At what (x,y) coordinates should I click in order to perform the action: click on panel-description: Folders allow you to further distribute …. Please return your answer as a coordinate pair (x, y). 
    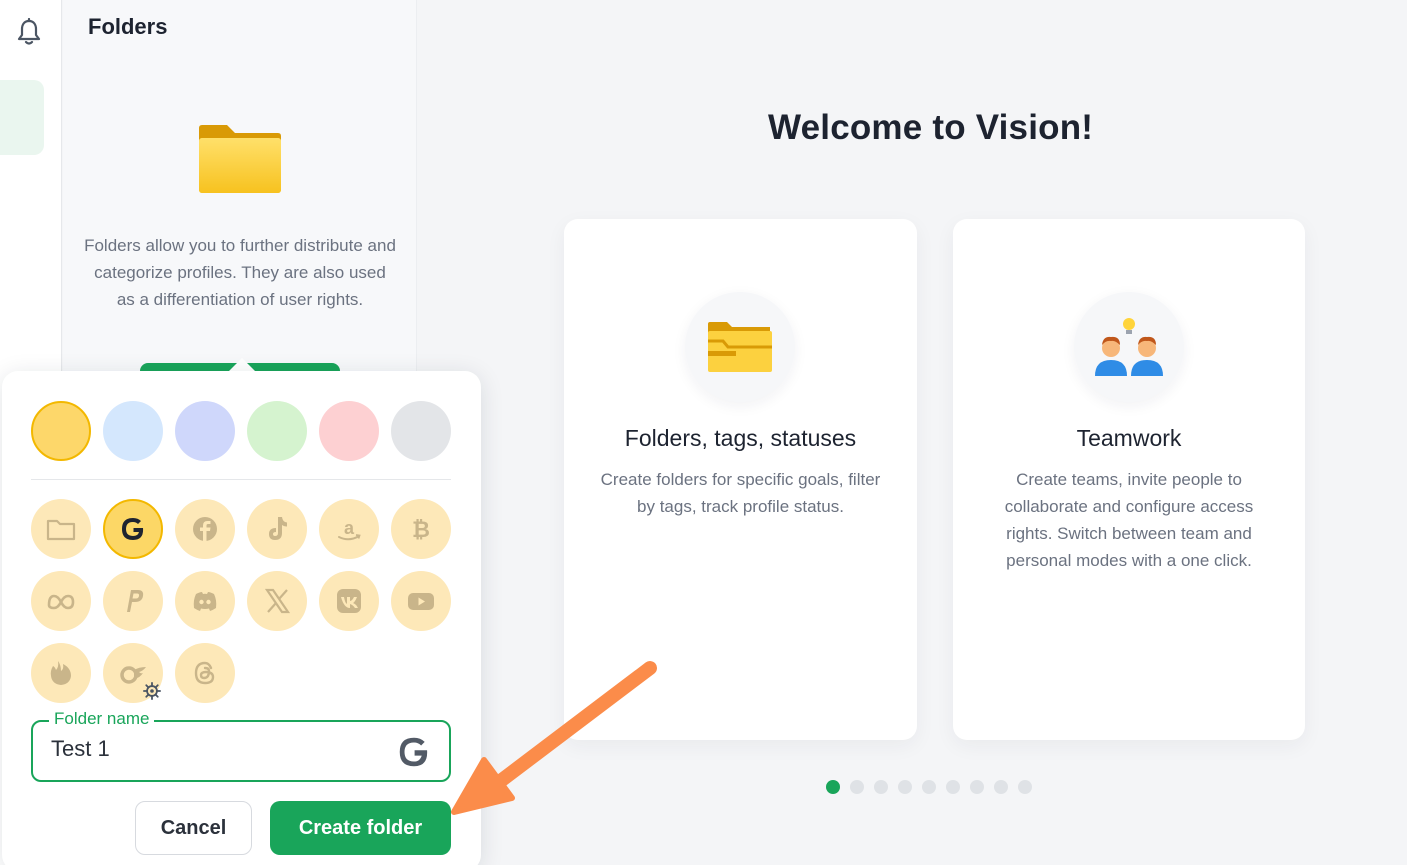
    Looking at the image, I should click on (240, 272).